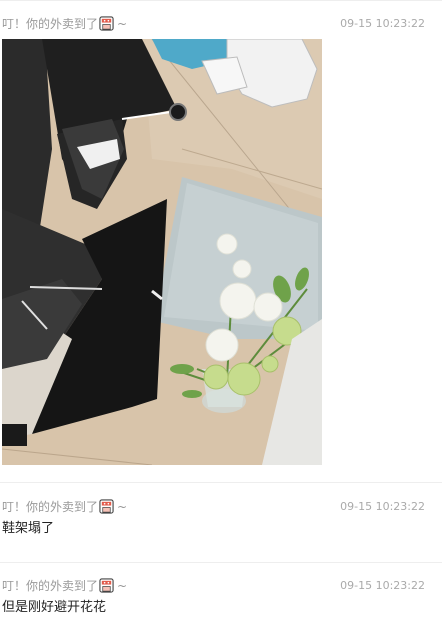  Describe the element at coordinates (54, 607) in the screenshot. I see `comment-text: 但是刚好避开花花` at that location.